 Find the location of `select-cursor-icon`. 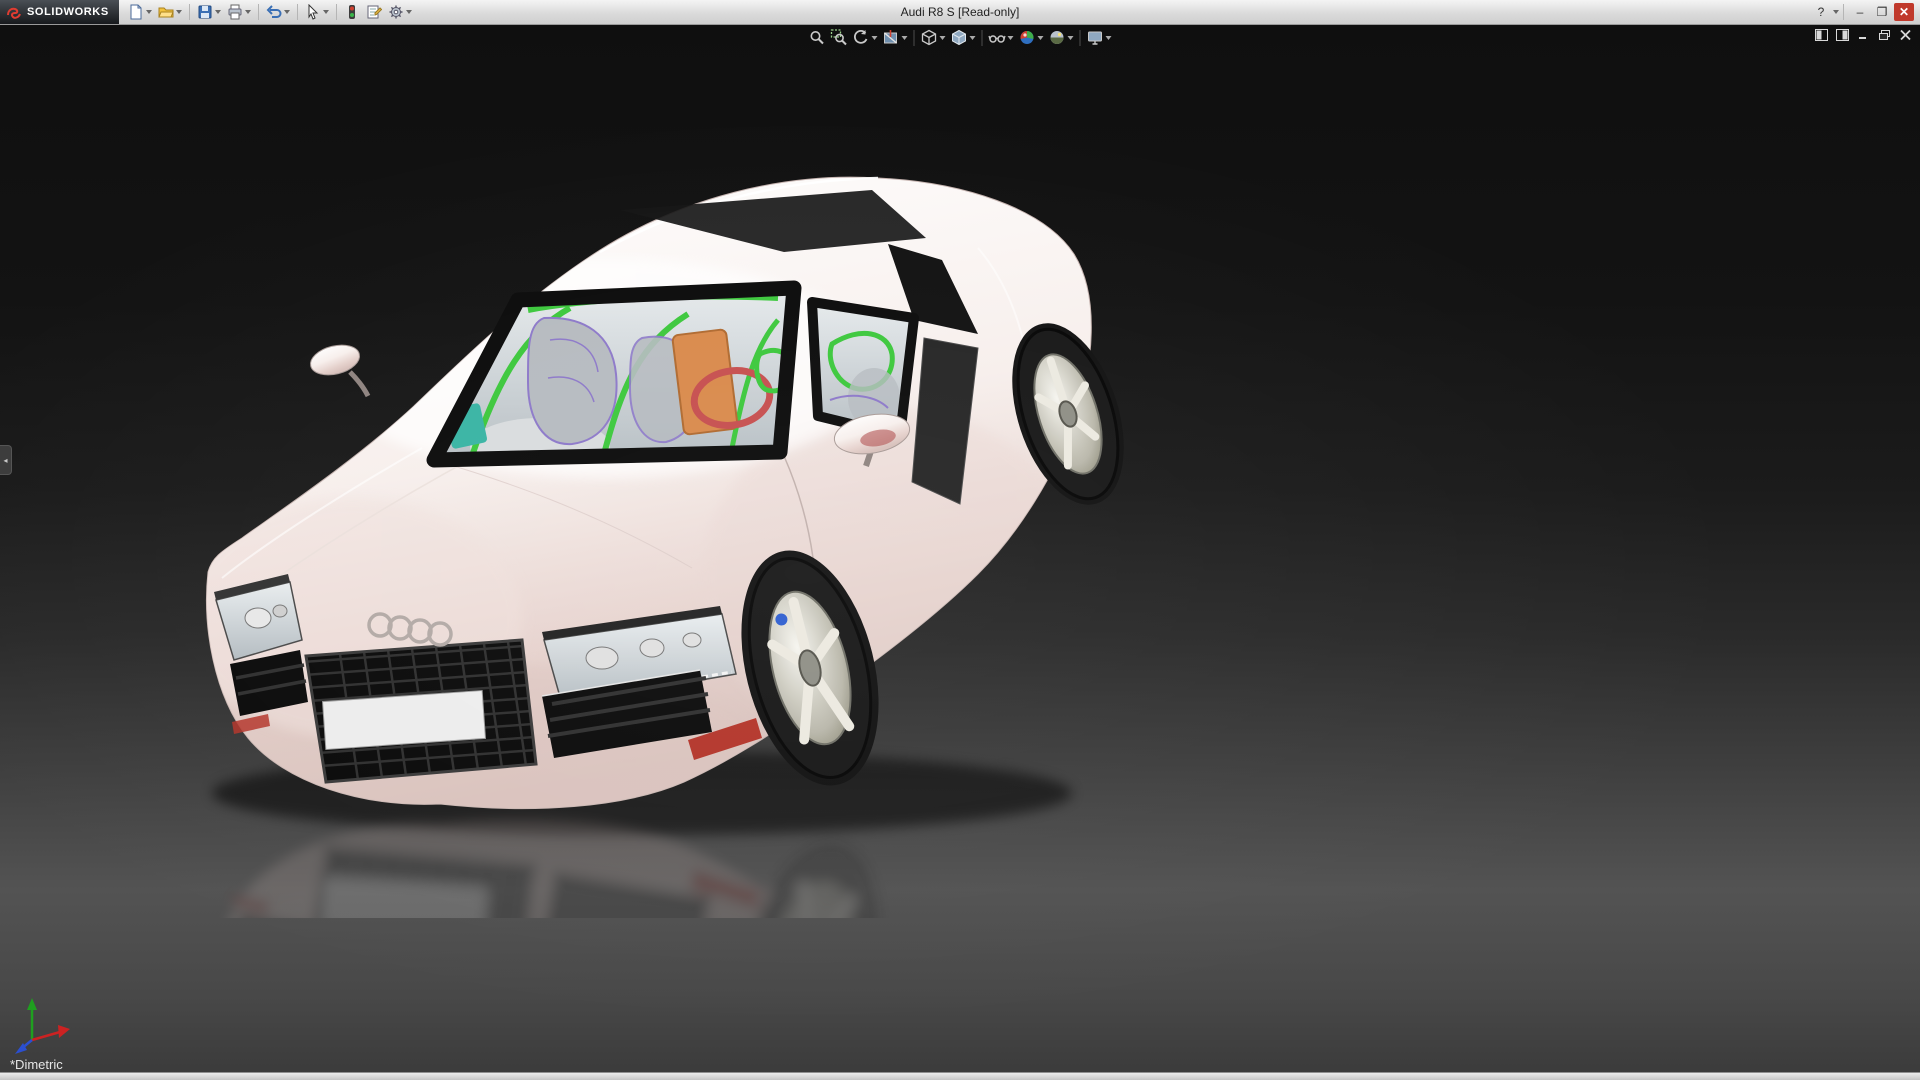

select-cursor-icon is located at coordinates (313, 12).